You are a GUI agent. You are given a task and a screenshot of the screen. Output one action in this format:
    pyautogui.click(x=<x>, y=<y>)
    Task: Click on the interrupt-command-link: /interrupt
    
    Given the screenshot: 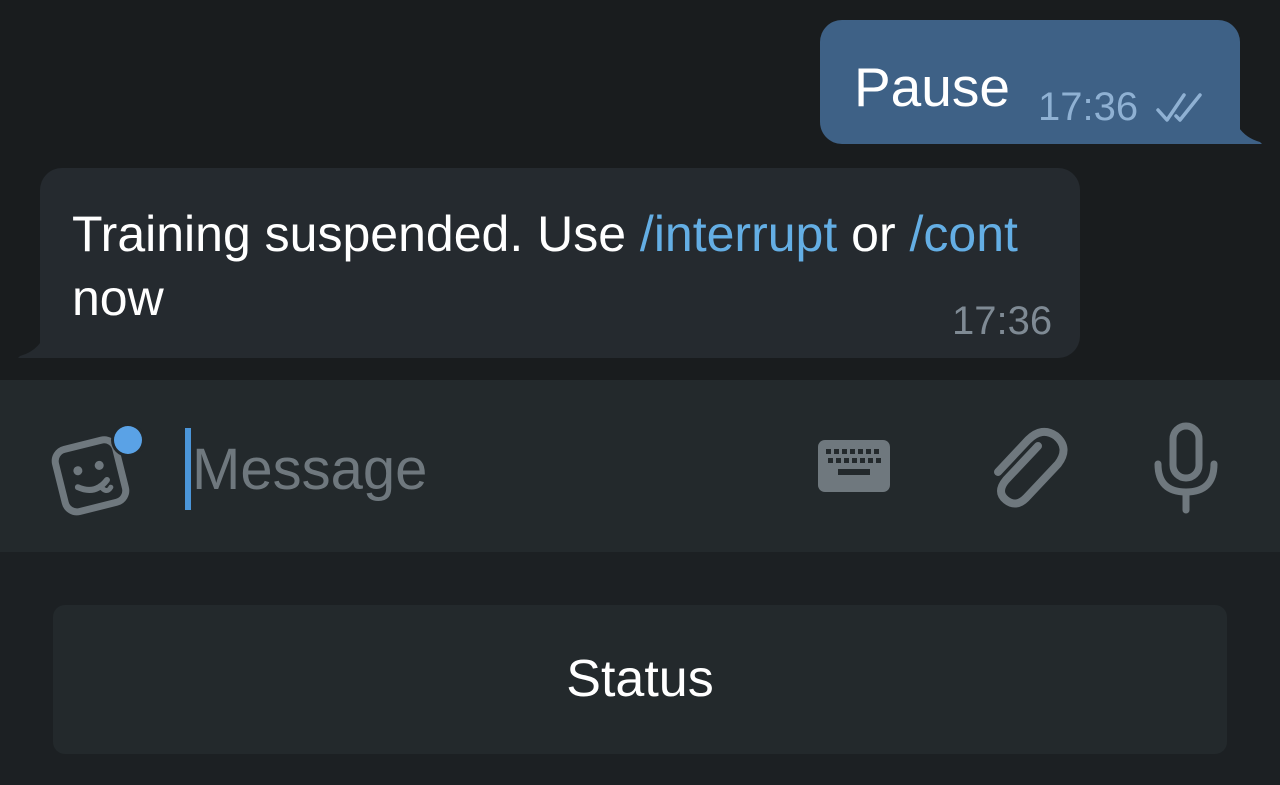 What is the action you would take?
    pyautogui.click(x=738, y=234)
    